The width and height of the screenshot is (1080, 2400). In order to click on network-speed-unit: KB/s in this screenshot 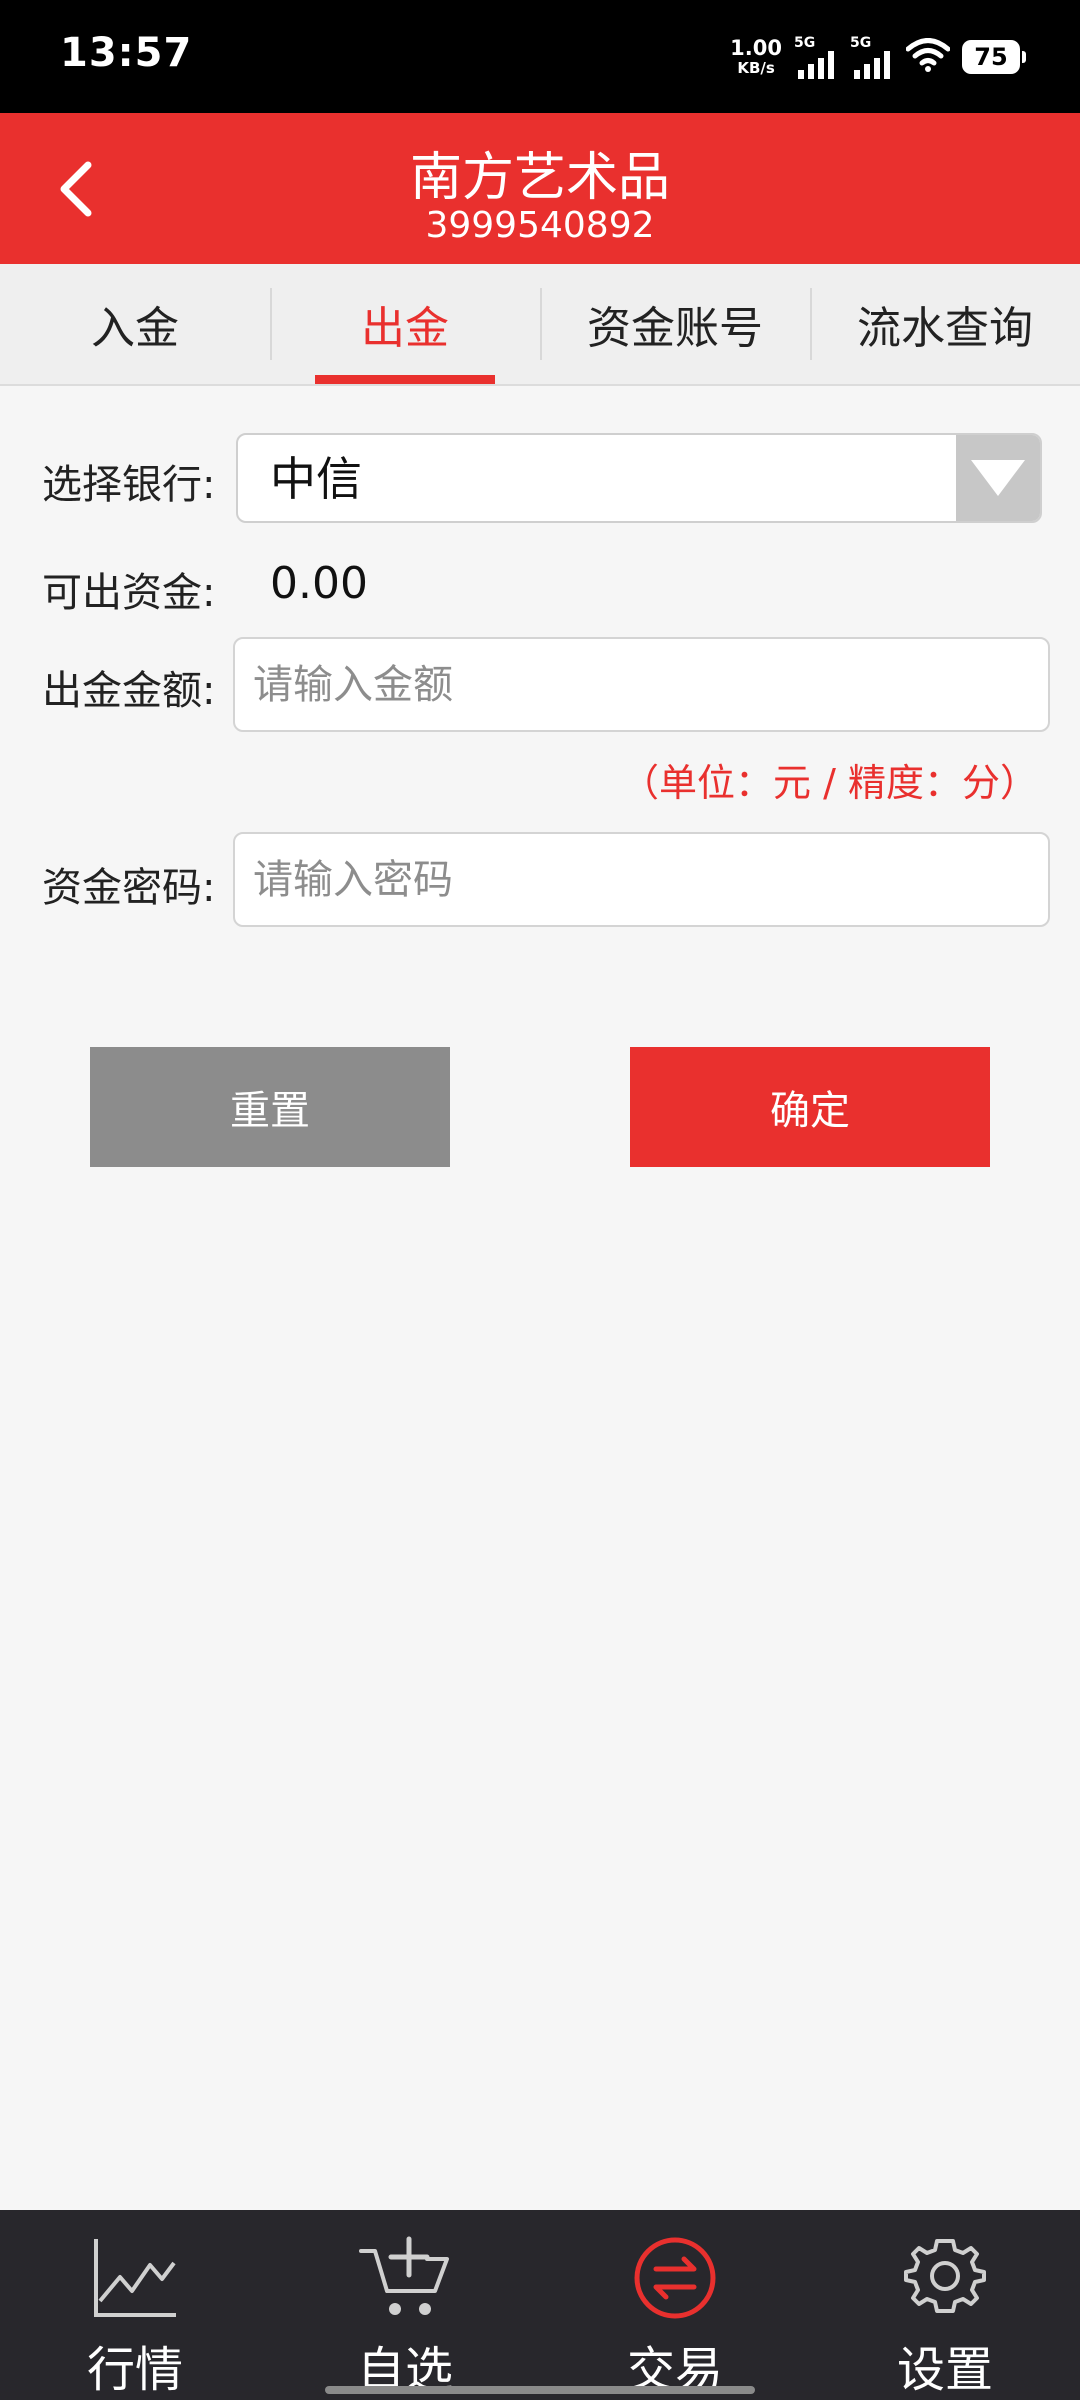, I will do `click(756, 68)`.